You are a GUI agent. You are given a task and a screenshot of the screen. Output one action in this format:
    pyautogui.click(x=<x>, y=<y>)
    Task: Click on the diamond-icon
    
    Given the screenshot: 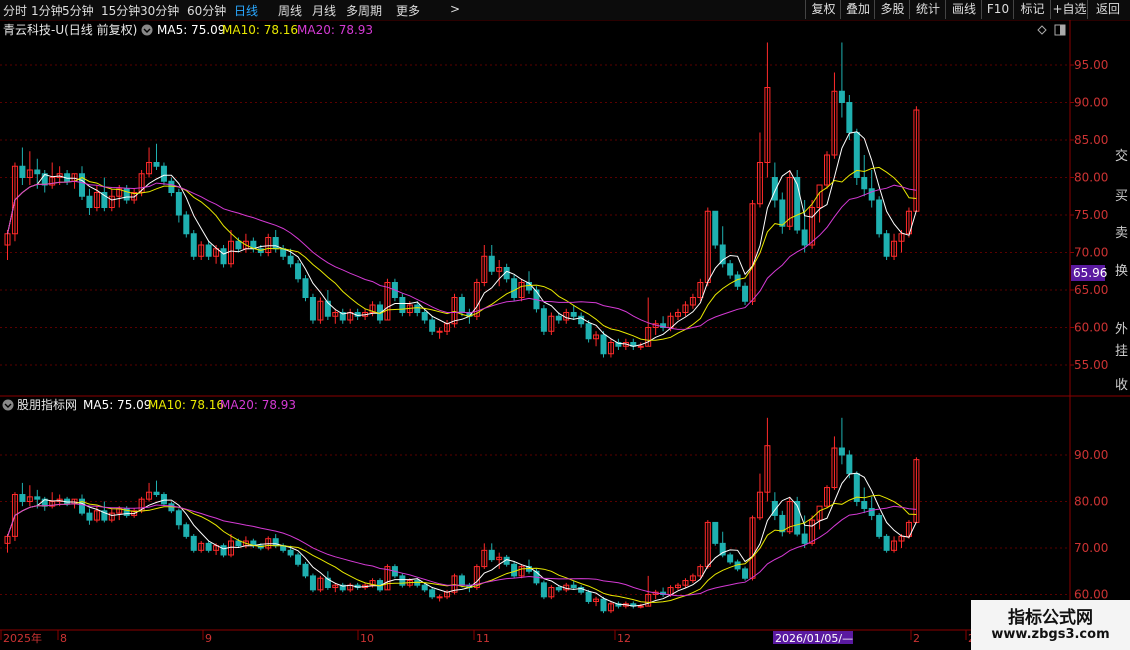 What is the action you would take?
    pyautogui.click(x=1042, y=30)
    